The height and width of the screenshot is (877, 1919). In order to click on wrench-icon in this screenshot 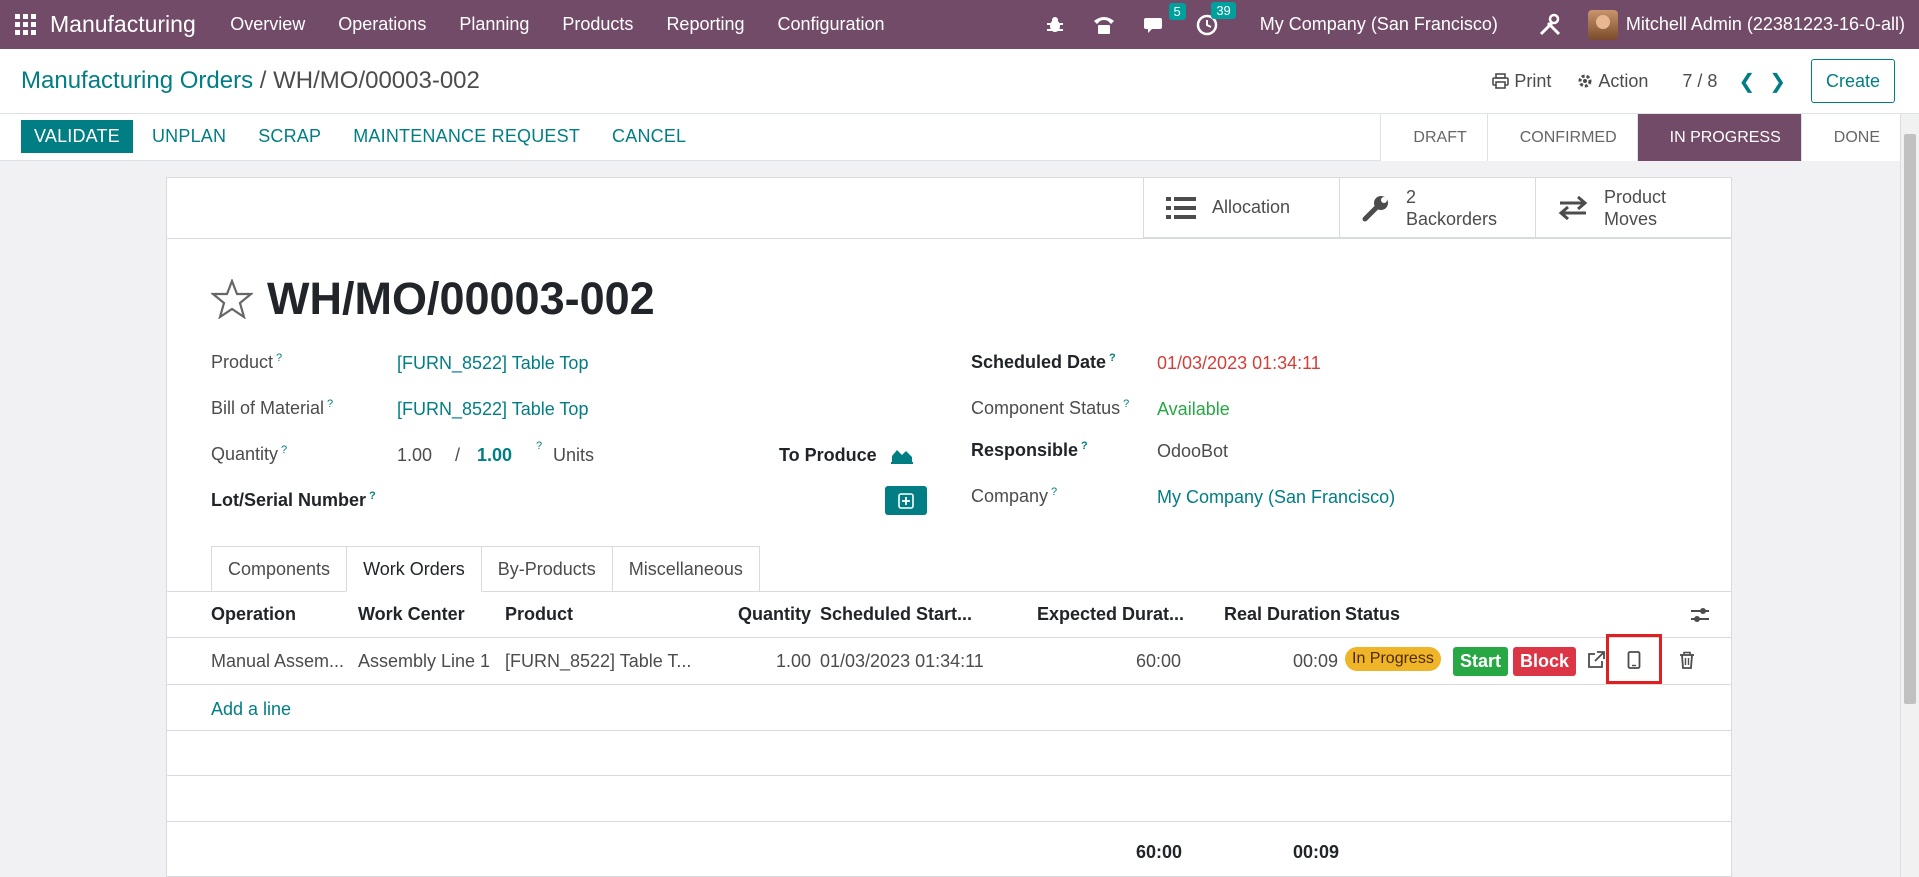, I will do `click(1375, 208)`.